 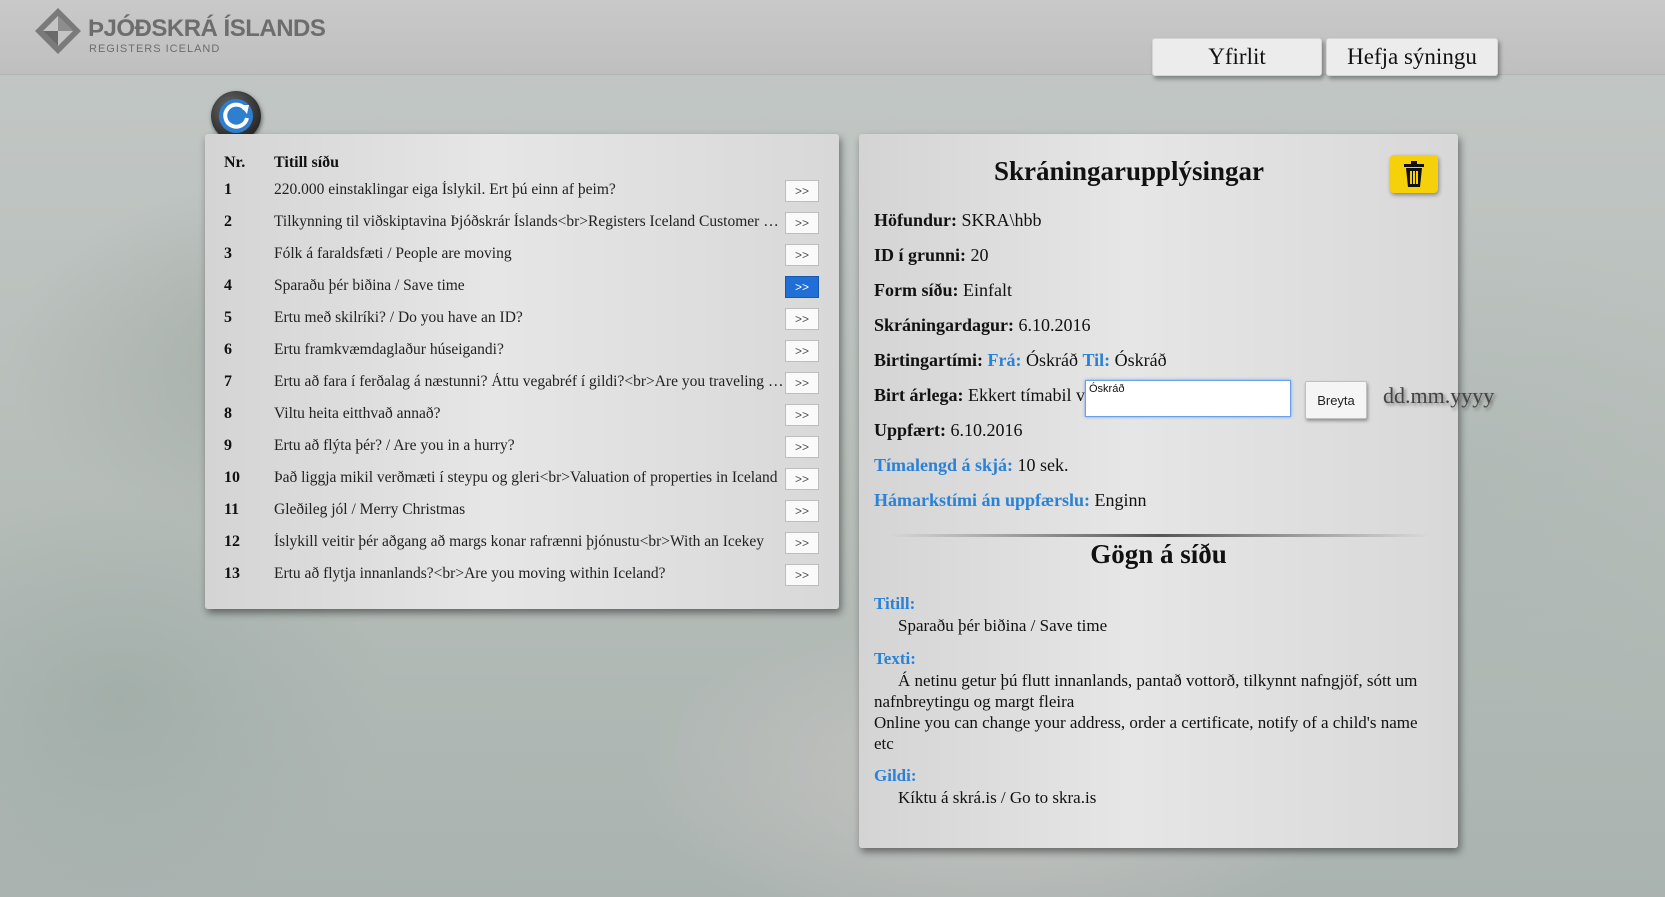 I want to click on row-number: 13, so click(x=232, y=573).